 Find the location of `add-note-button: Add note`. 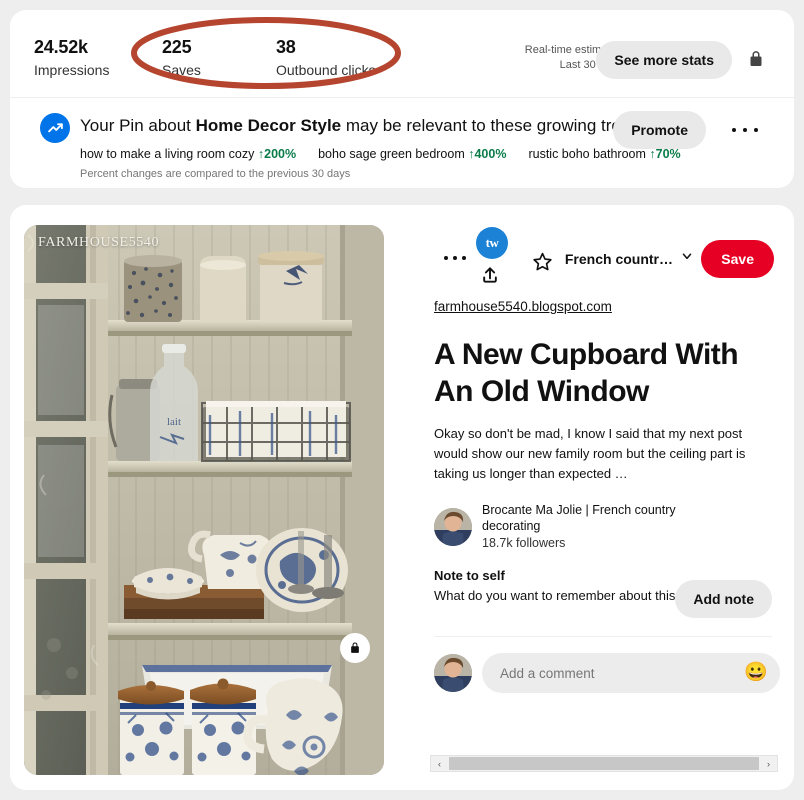

add-note-button: Add note is located at coordinates (723, 599).